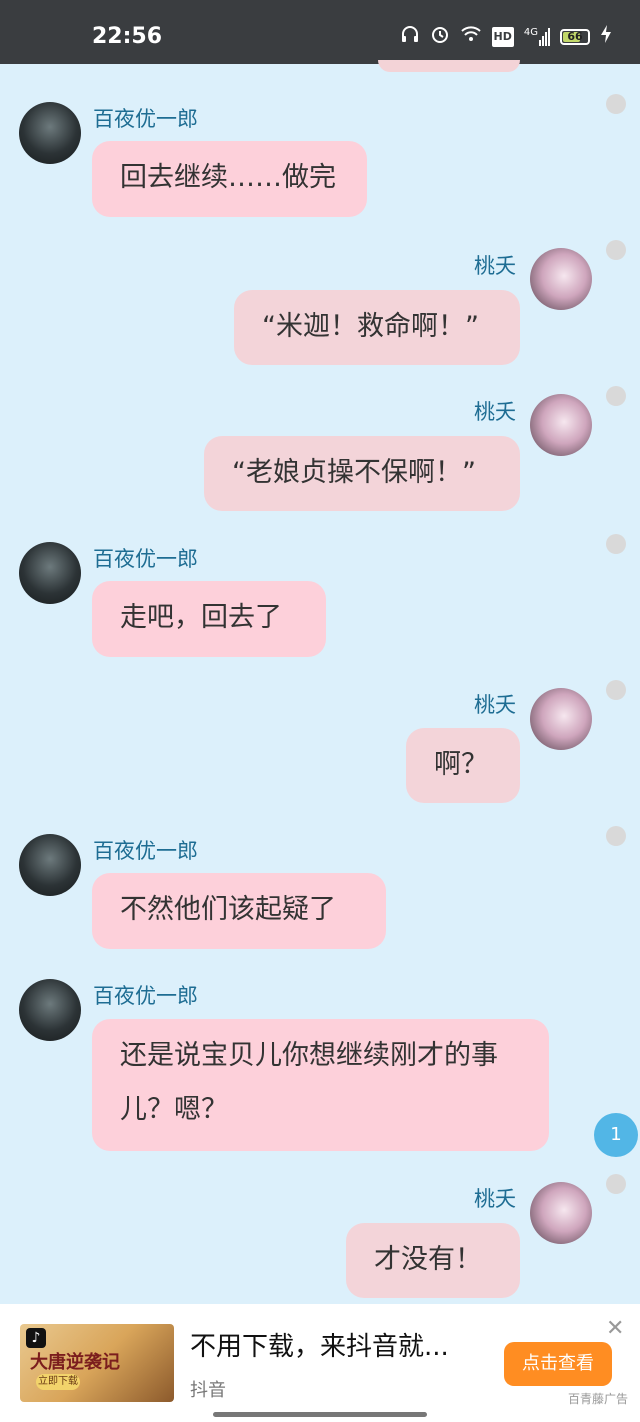 This screenshot has height=1422, width=640. I want to click on battery-level: 66, so click(575, 36).